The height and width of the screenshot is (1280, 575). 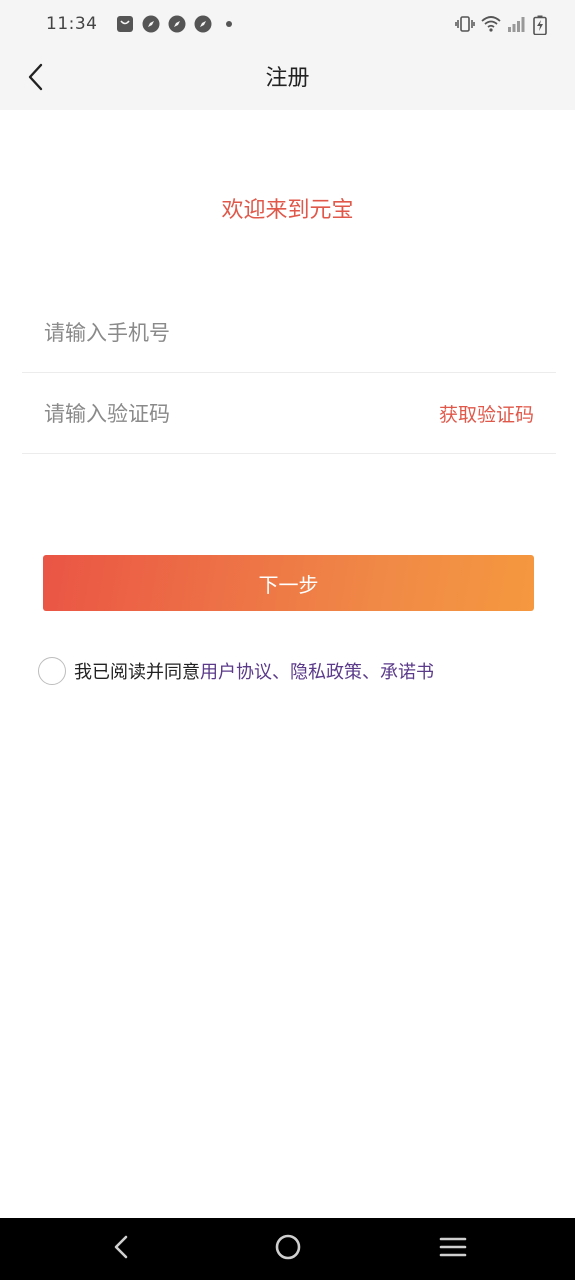 I want to click on phone-input, so click(x=289, y=332).